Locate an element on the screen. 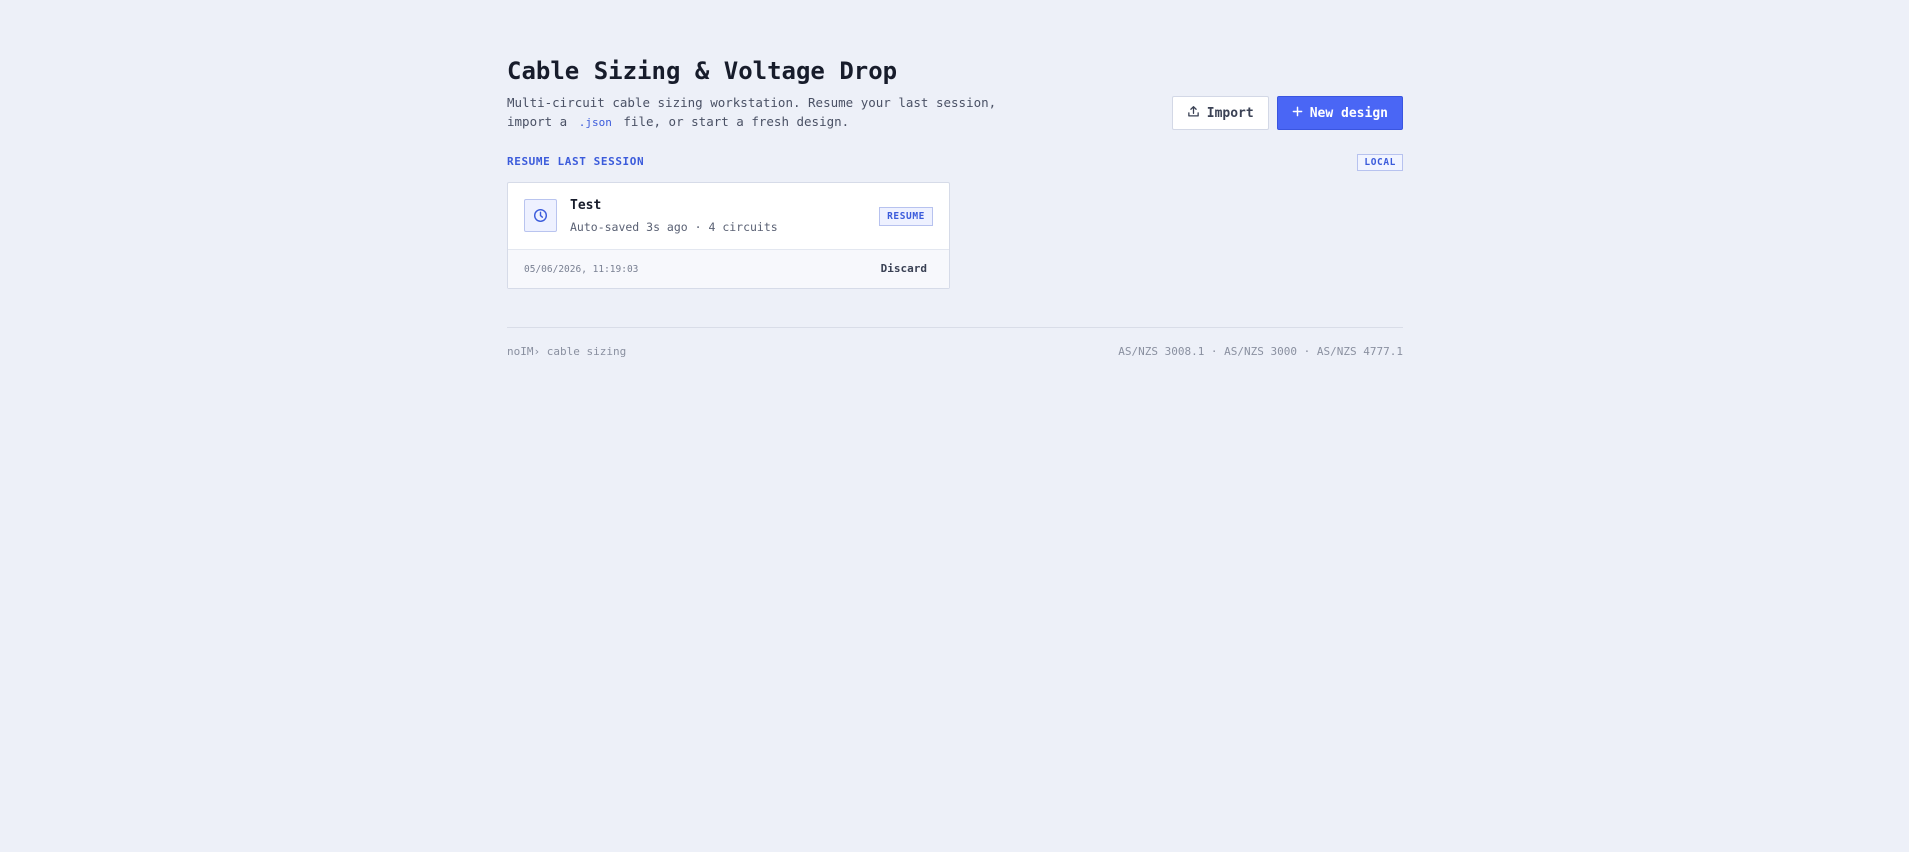 This screenshot has height=852, width=1909. header-actions: Import New design is located at coordinates (1287, 113).